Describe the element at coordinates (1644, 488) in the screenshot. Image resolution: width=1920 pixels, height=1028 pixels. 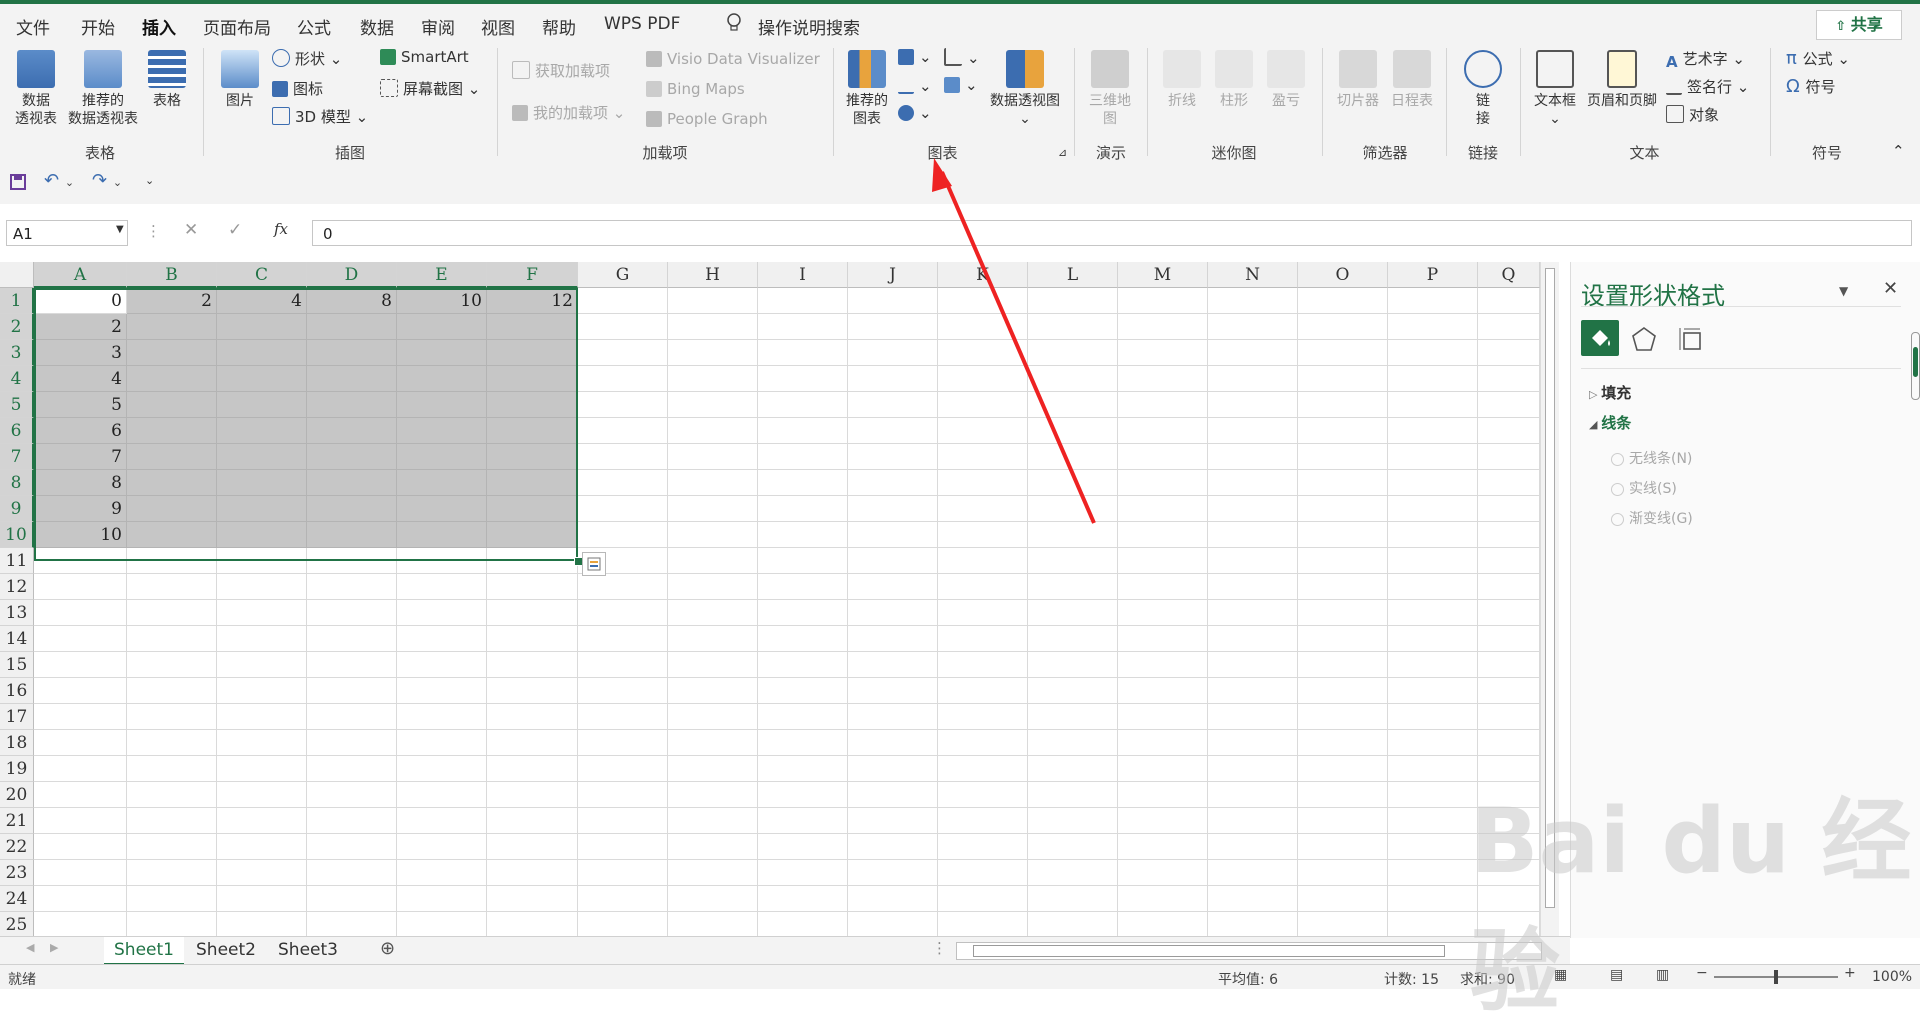
I see `solid-line-option: 实线(S)` at that location.